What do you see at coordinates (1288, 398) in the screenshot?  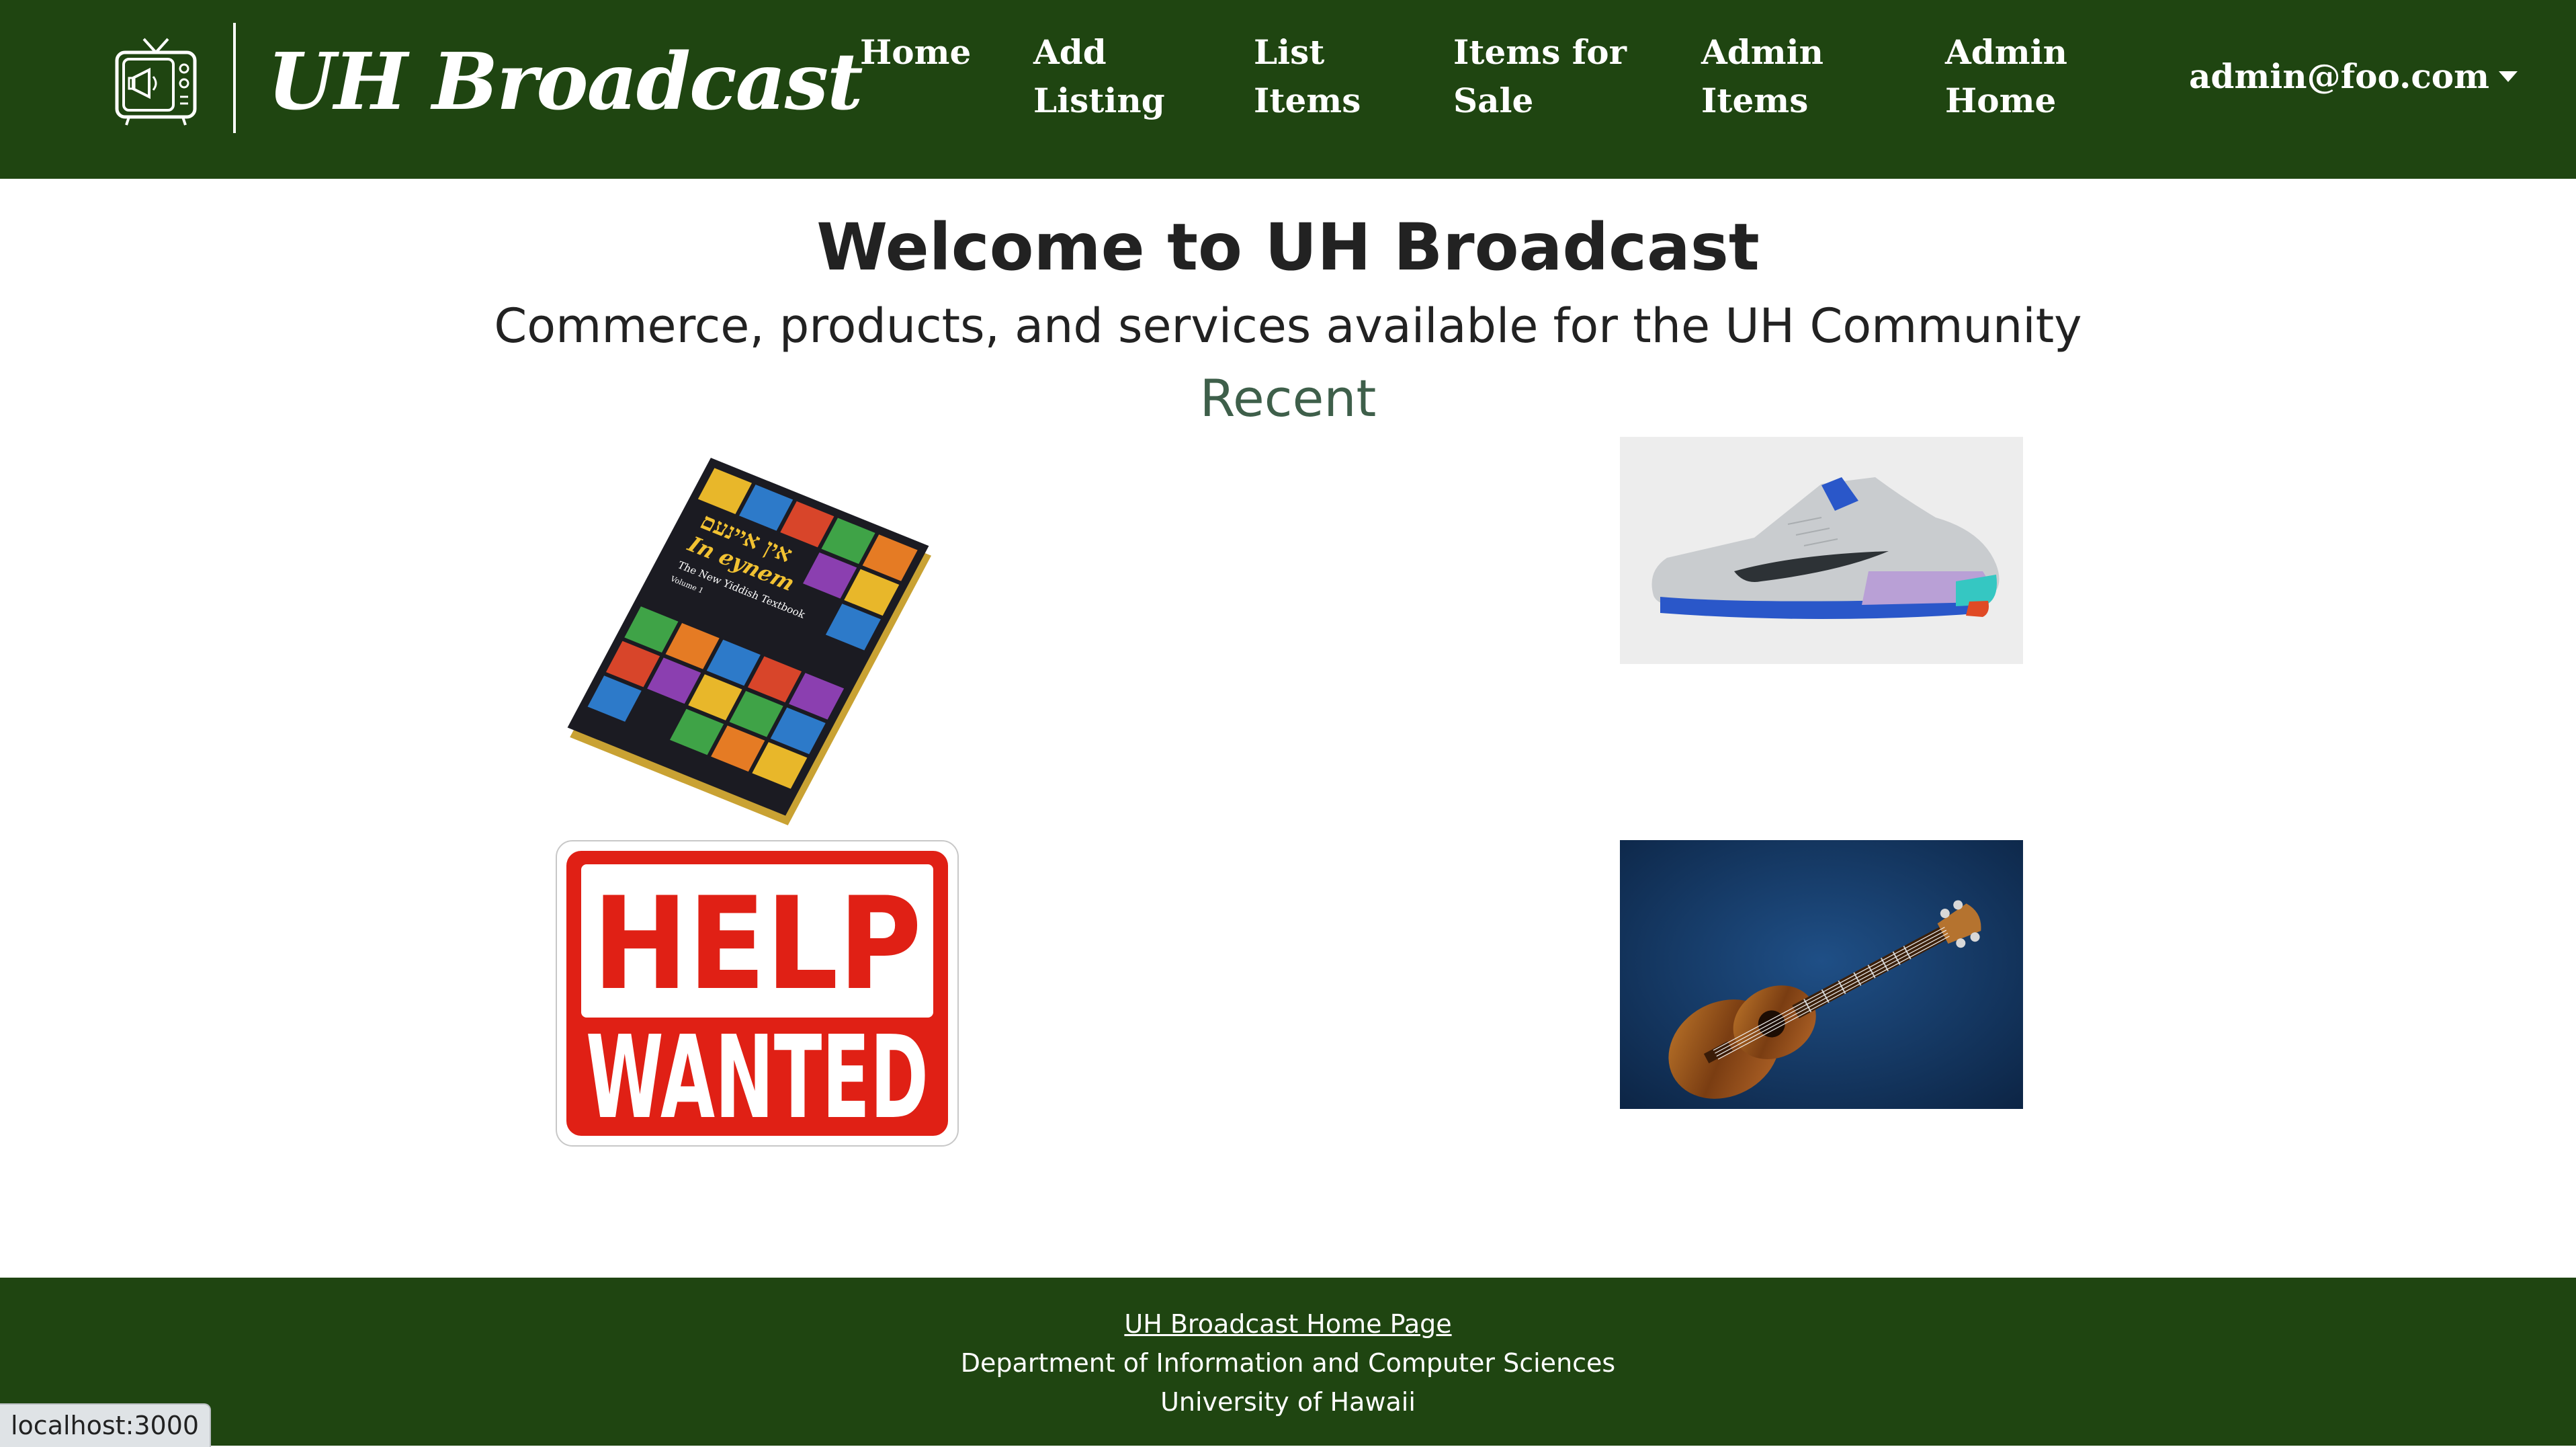 I see `recent-heading: Recent` at bounding box center [1288, 398].